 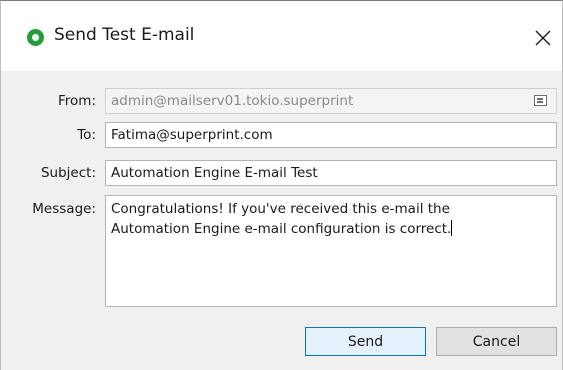 I want to click on subject-value: Automation Engine E-mail Test, so click(x=214, y=173).